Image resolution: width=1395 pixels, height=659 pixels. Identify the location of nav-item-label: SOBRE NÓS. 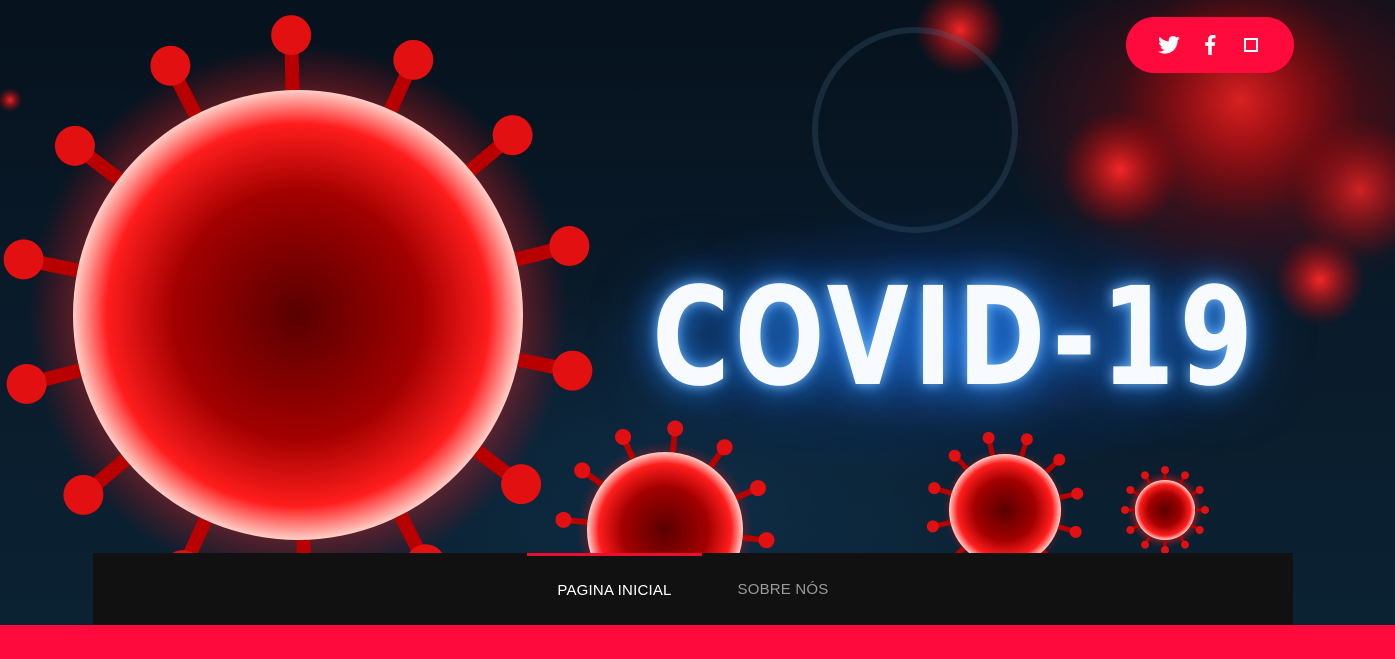
(783, 589).